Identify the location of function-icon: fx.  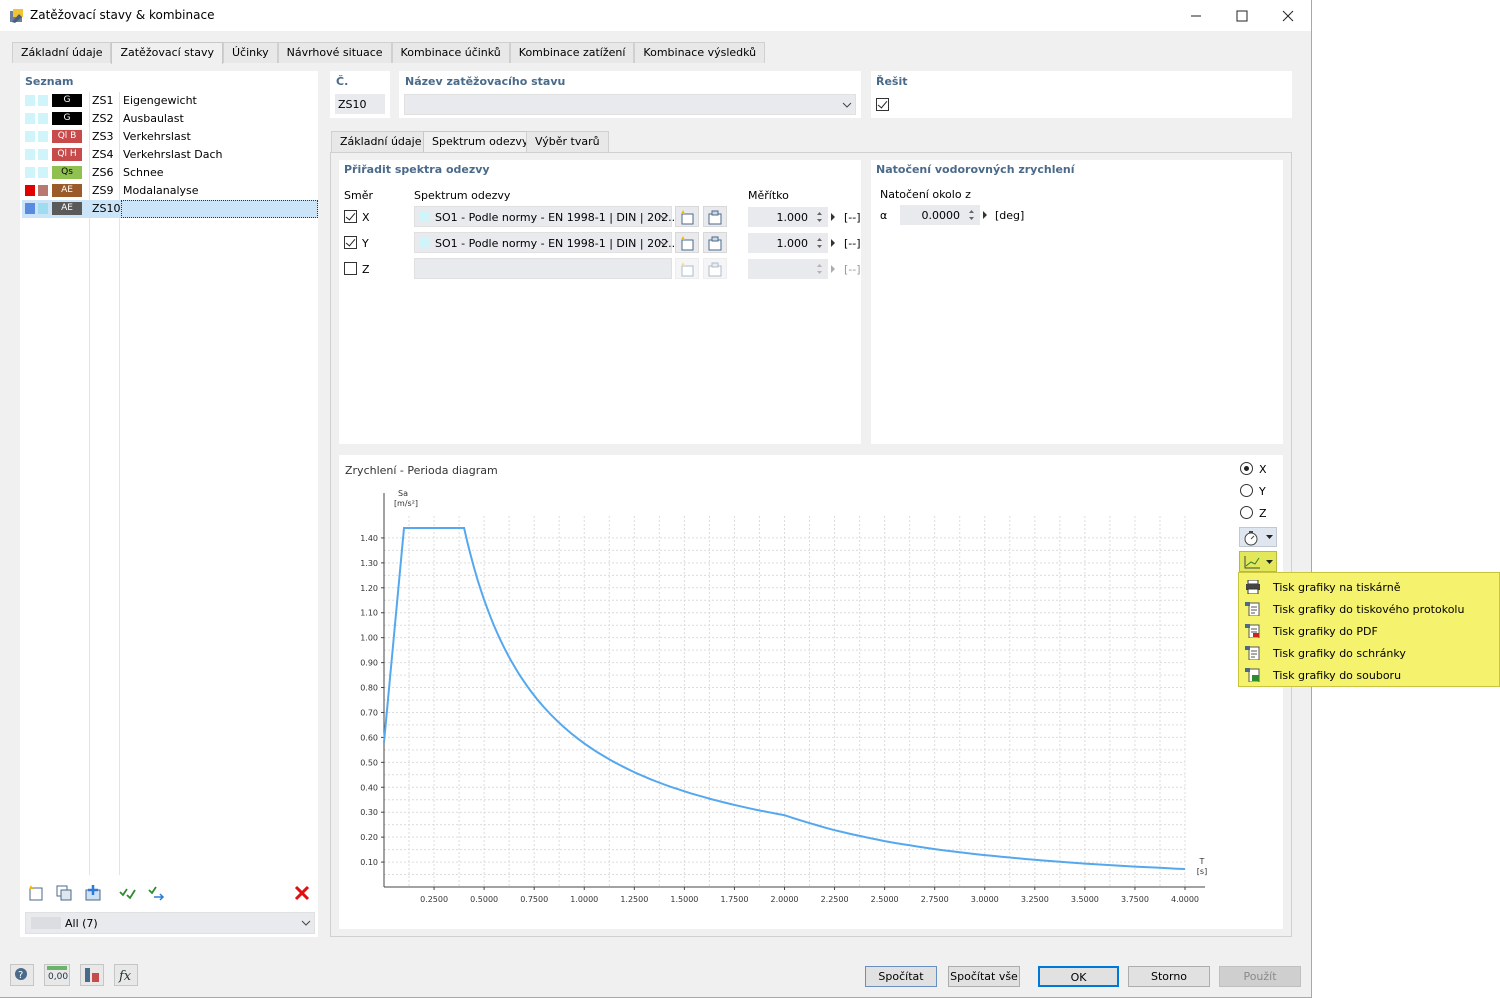
(126, 975).